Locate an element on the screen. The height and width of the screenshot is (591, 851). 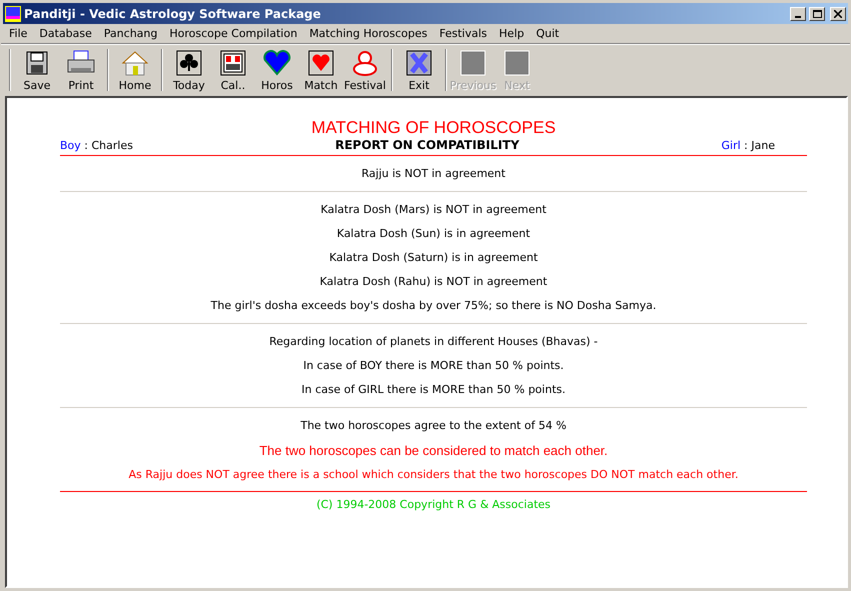
minimize-button is located at coordinates (798, 13).